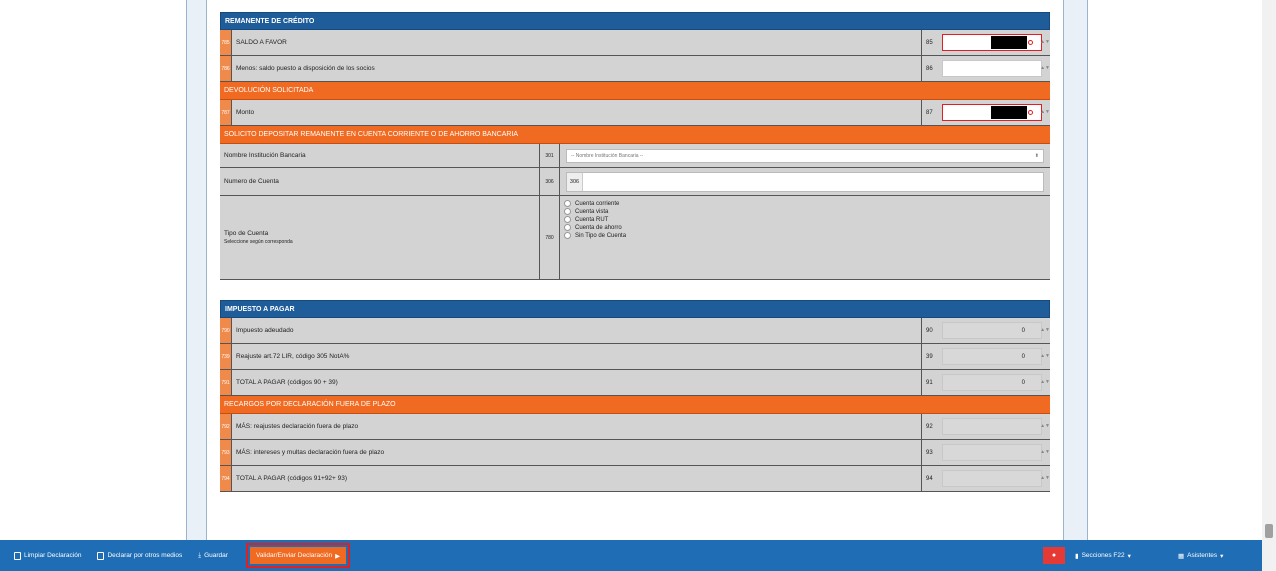 This screenshot has height=571, width=1276. Describe the element at coordinates (598, 227) in the screenshot. I see `radio-label: Cuenta de ahorro` at that location.